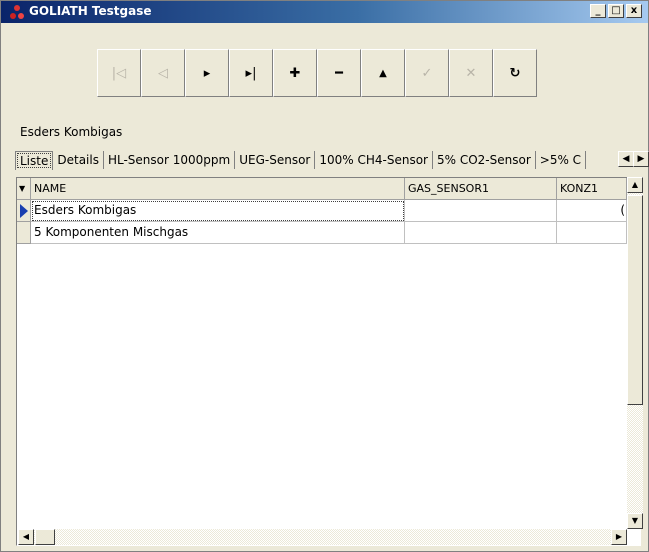 Image resolution: width=649 pixels, height=552 pixels. What do you see at coordinates (374, 160) in the screenshot?
I see `tab-ch4-sensor: 100% CH4-Sensor` at bounding box center [374, 160].